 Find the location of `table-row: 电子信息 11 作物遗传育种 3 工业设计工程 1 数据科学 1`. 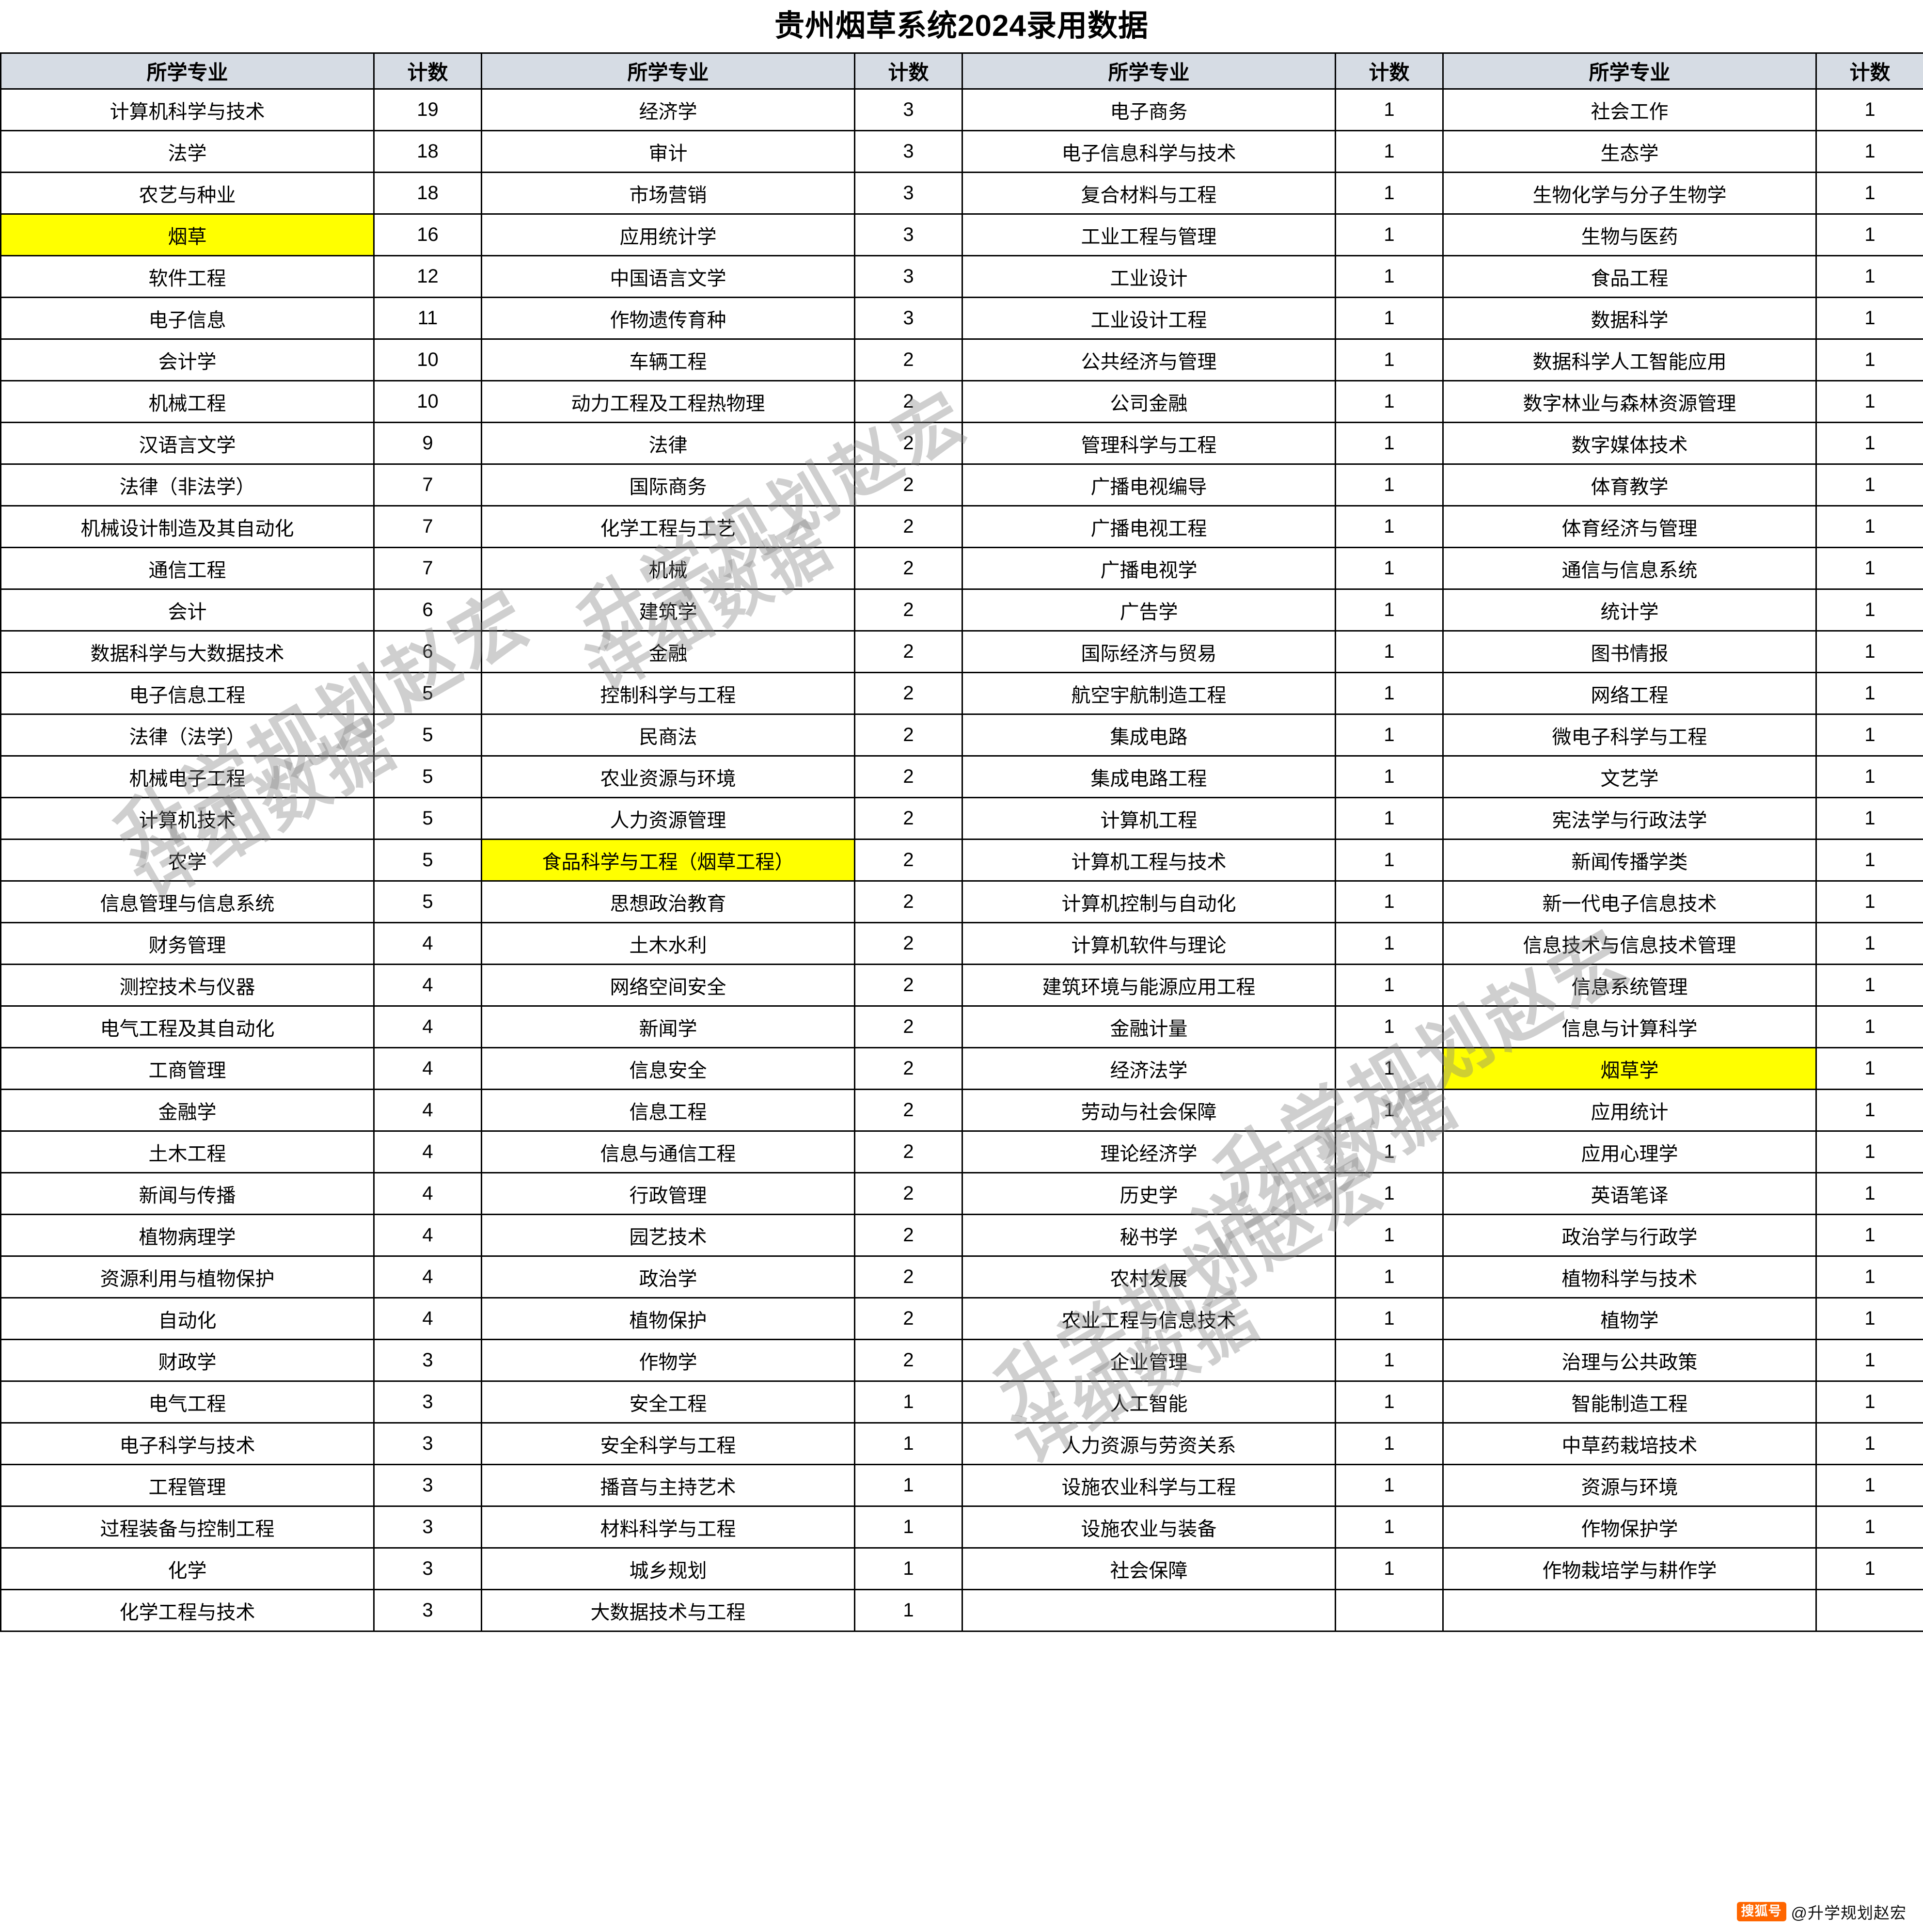

table-row: 电子信息 11 作物遗传育种 3 工业设计工程 1 数据科学 1 is located at coordinates (961, 318).